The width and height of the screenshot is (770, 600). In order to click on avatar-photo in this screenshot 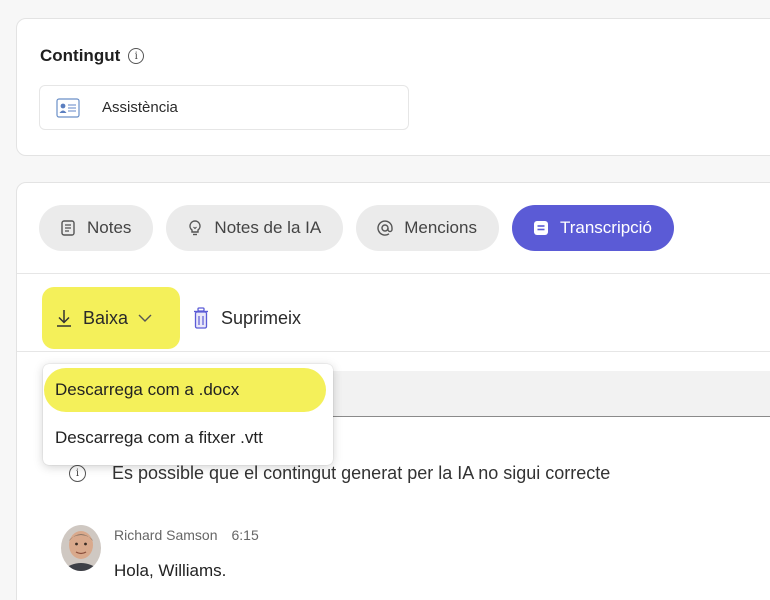, I will do `click(81, 548)`.